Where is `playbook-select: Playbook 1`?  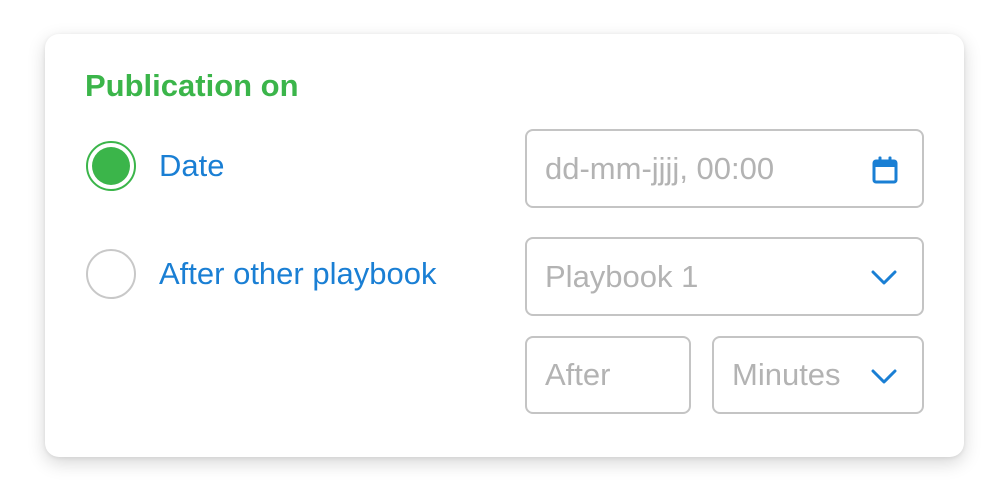
playbook-select: Playbook 1 is located at coordinates (724, 276).